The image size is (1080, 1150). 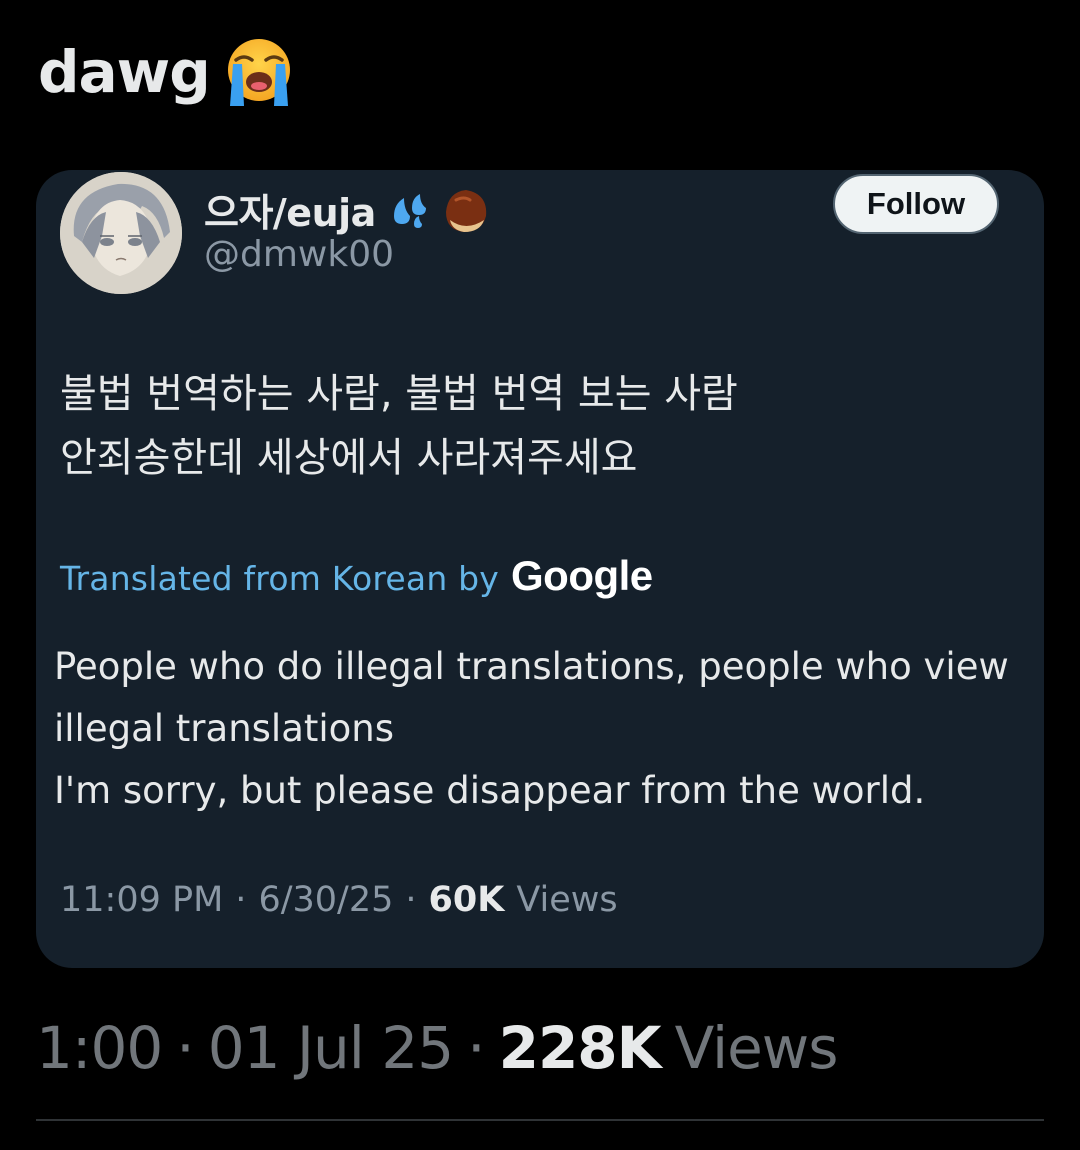 What do you see at coordinates (325, 900) in the screenshot?
I see `date: 6/30/25` at bounding box center [325, 900].